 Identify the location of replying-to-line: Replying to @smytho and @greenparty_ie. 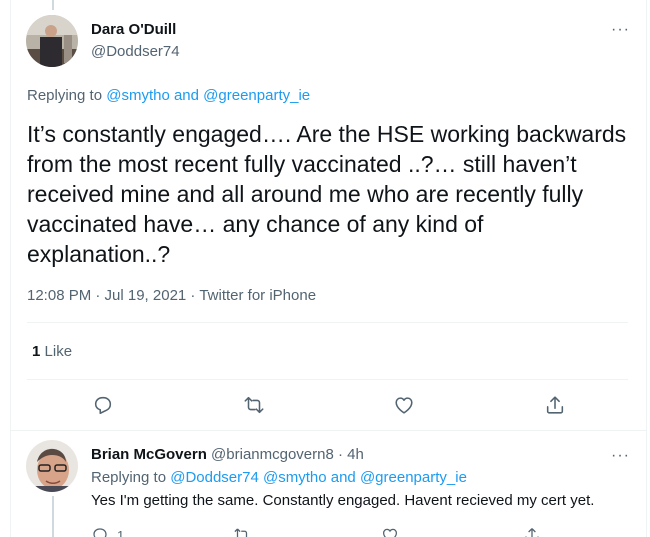
(168, 95).